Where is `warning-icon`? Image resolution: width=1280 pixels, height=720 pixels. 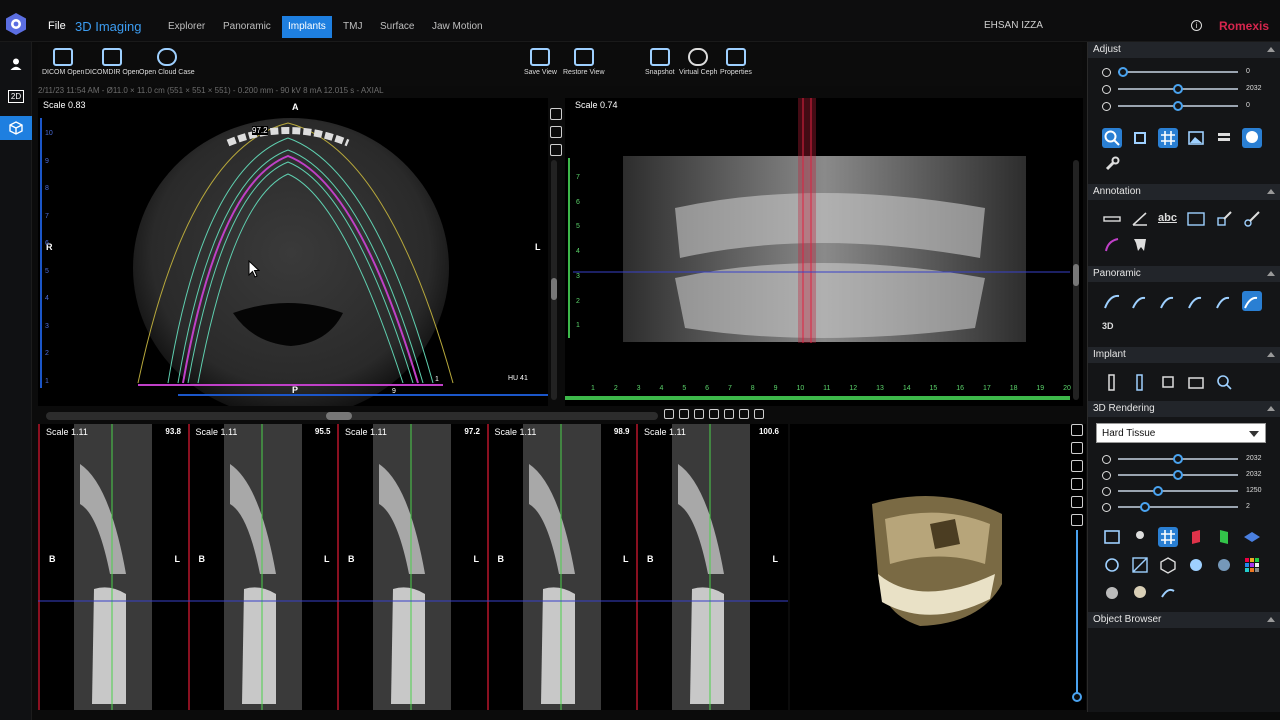 warning-icon is located at coordinates (684, 414).